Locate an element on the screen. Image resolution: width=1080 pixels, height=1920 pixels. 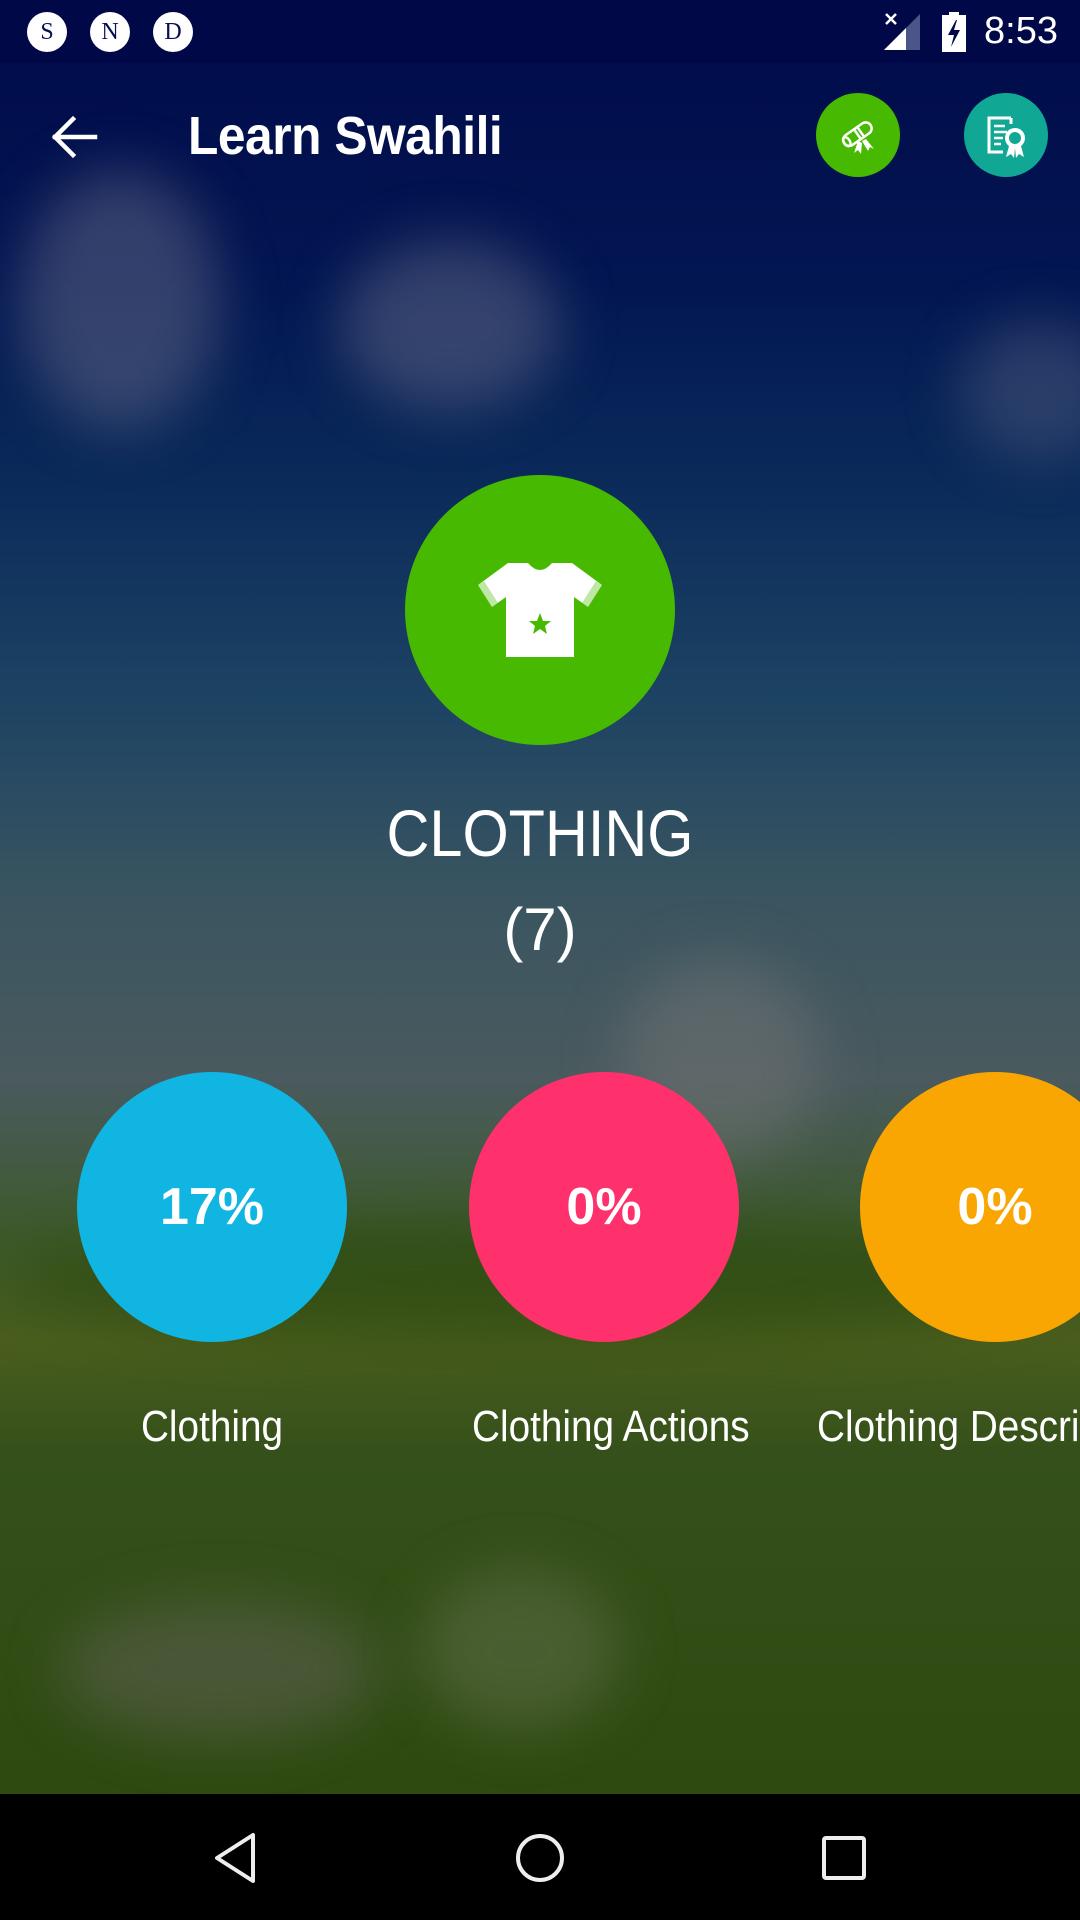
lesson-card-clothing: 17% Clothing is located at coordinates (212, 1262).